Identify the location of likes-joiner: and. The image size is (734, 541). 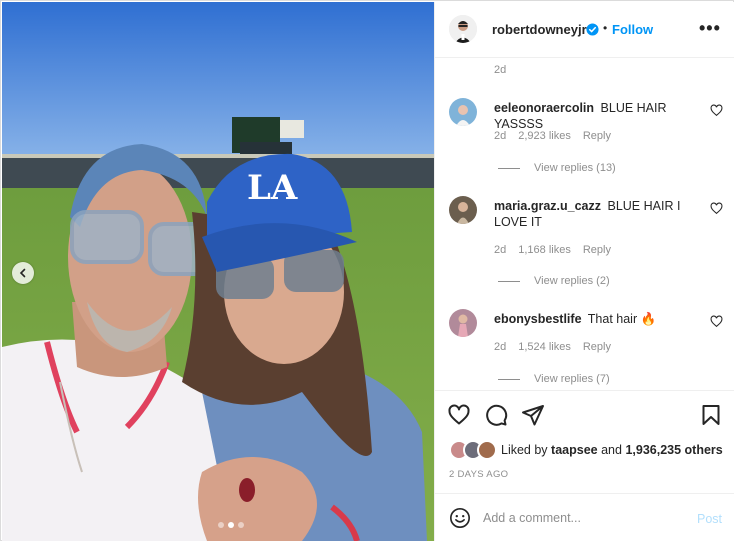
(611, 450).